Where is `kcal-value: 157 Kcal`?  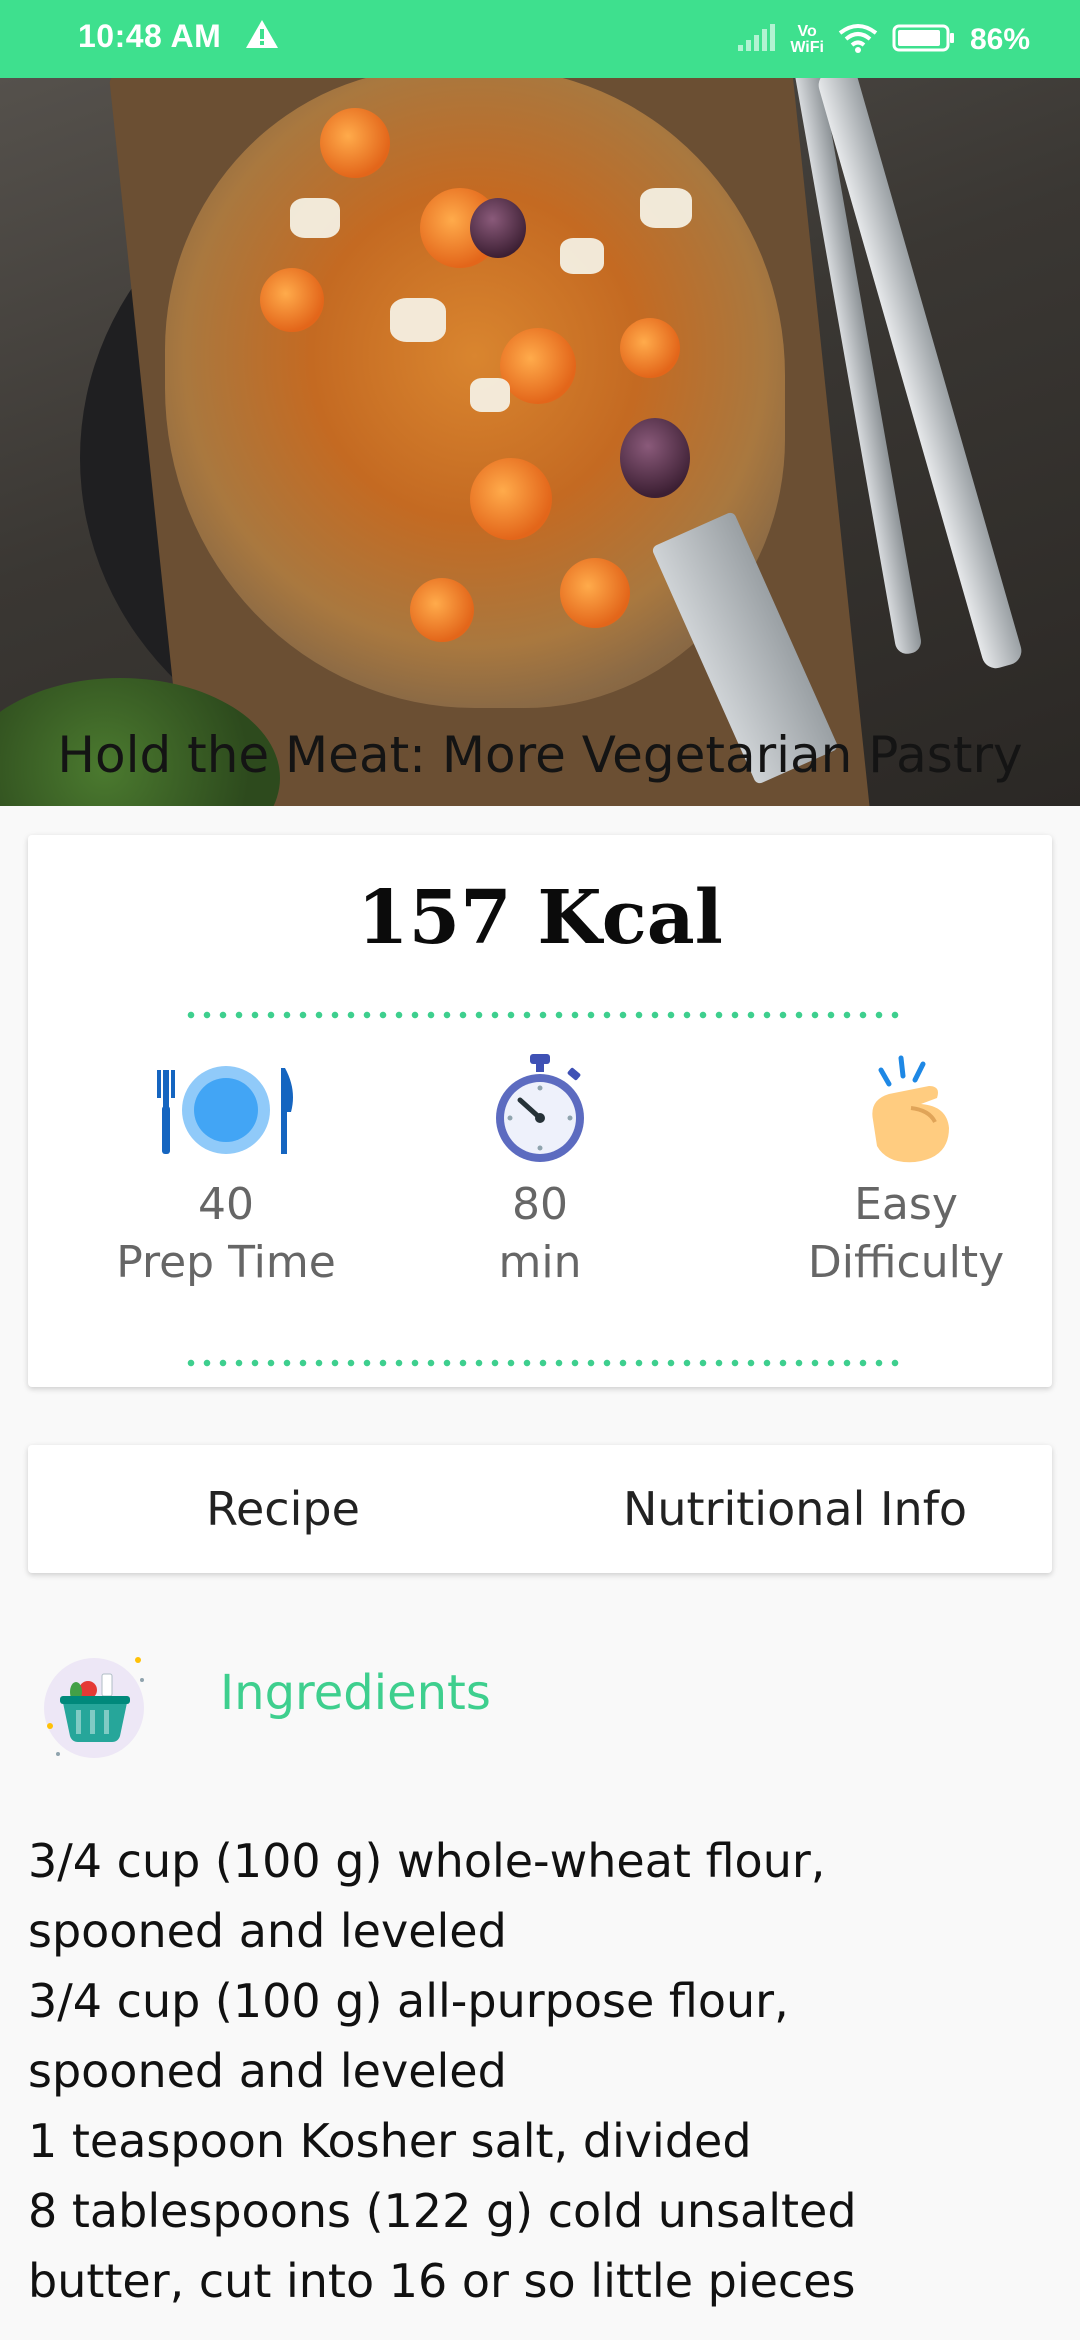 kcal-value: 157 Kcal is located at coordinates (540, 918).